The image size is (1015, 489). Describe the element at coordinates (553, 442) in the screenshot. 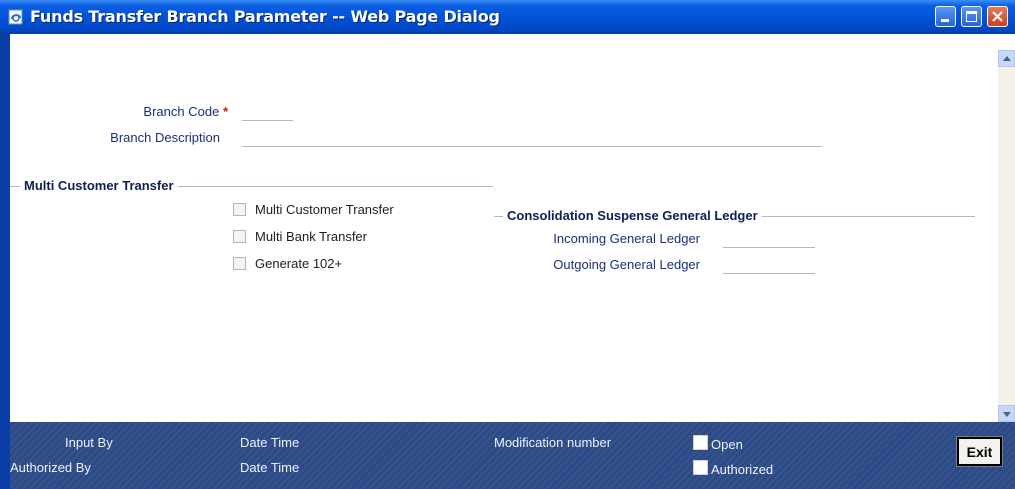

I see `modification-number-label: Modification number` at that location.